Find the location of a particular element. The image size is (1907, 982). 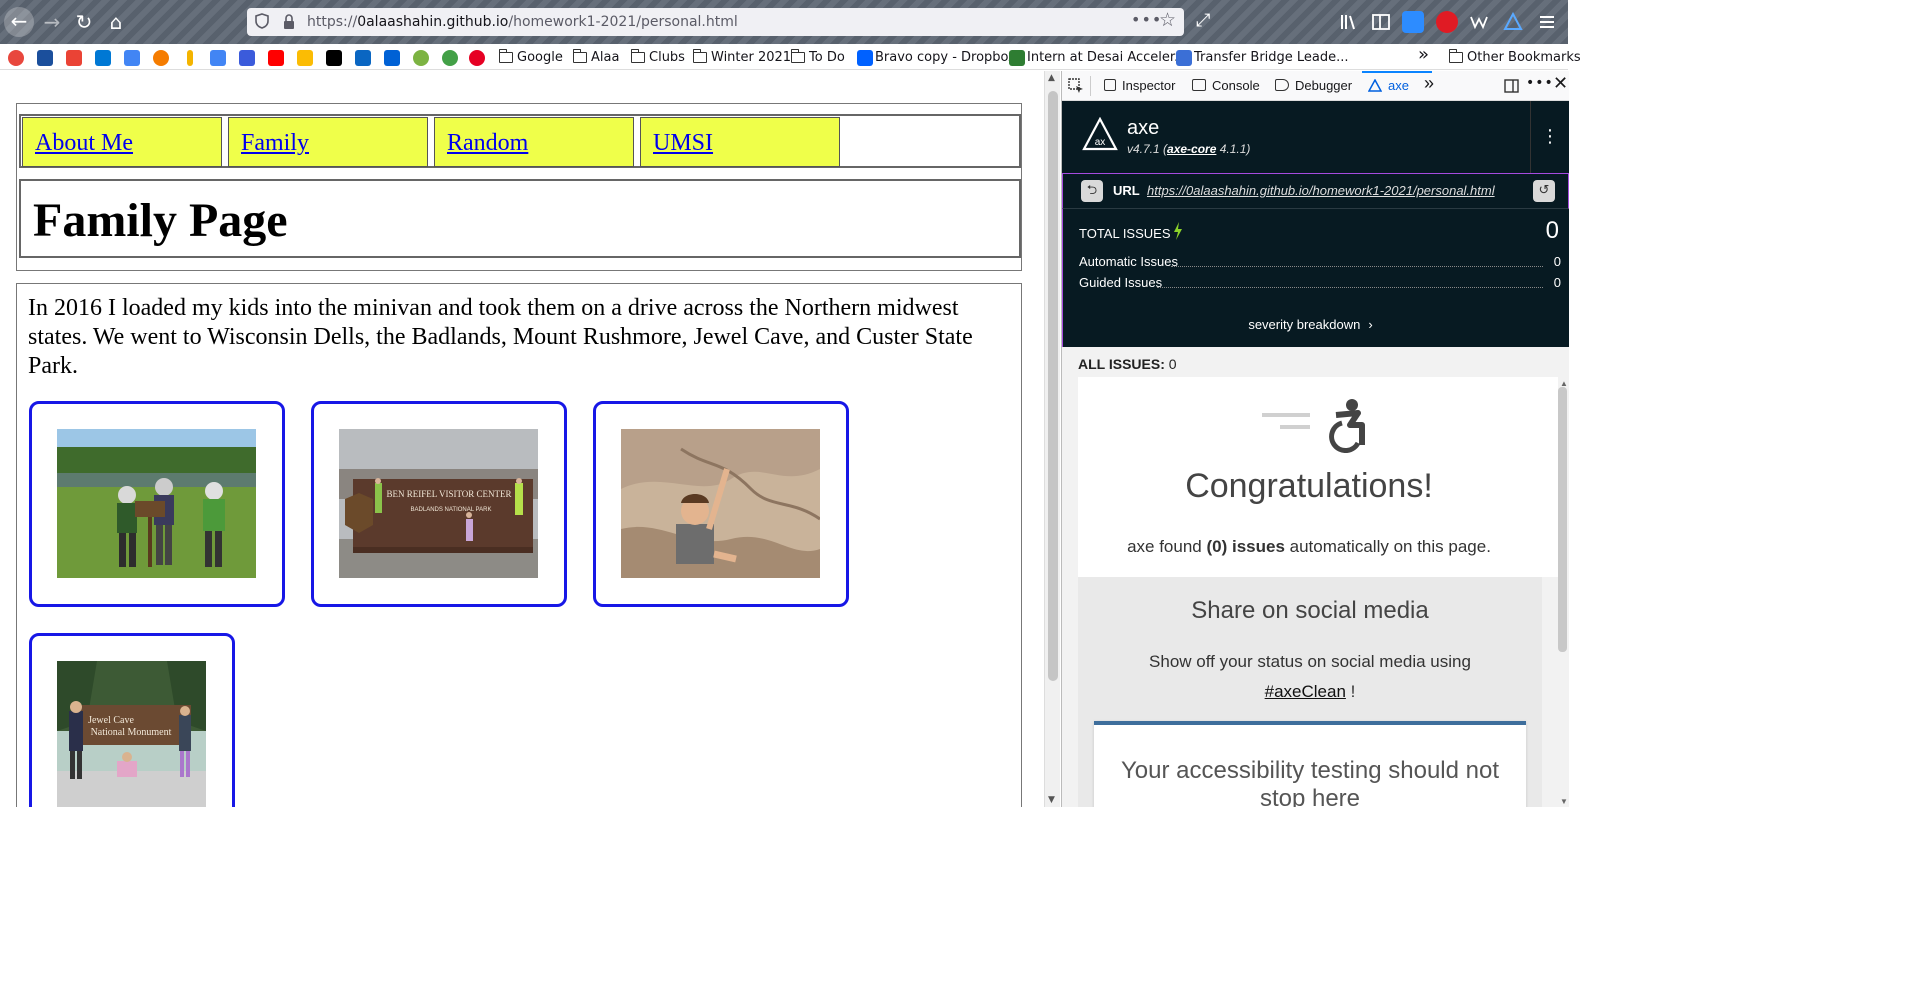

box-favicon-icon is located at coordinates (392, 58).